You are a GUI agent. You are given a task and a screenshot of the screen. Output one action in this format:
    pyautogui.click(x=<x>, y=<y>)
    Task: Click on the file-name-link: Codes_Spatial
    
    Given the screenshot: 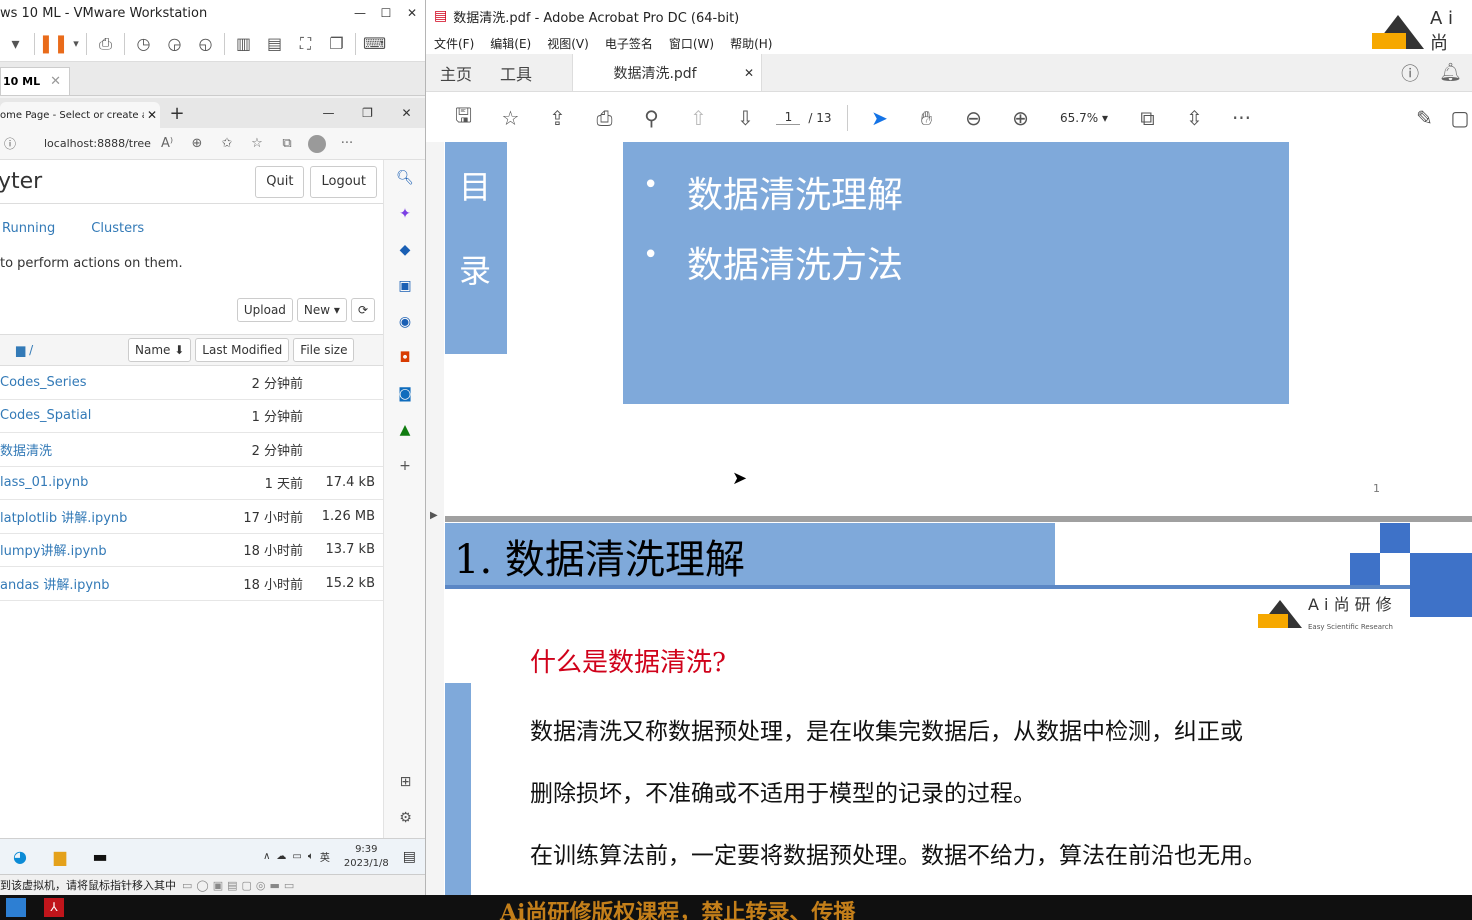 What is the action you would take?
    pyautogui.click(x=106, y=415)
    